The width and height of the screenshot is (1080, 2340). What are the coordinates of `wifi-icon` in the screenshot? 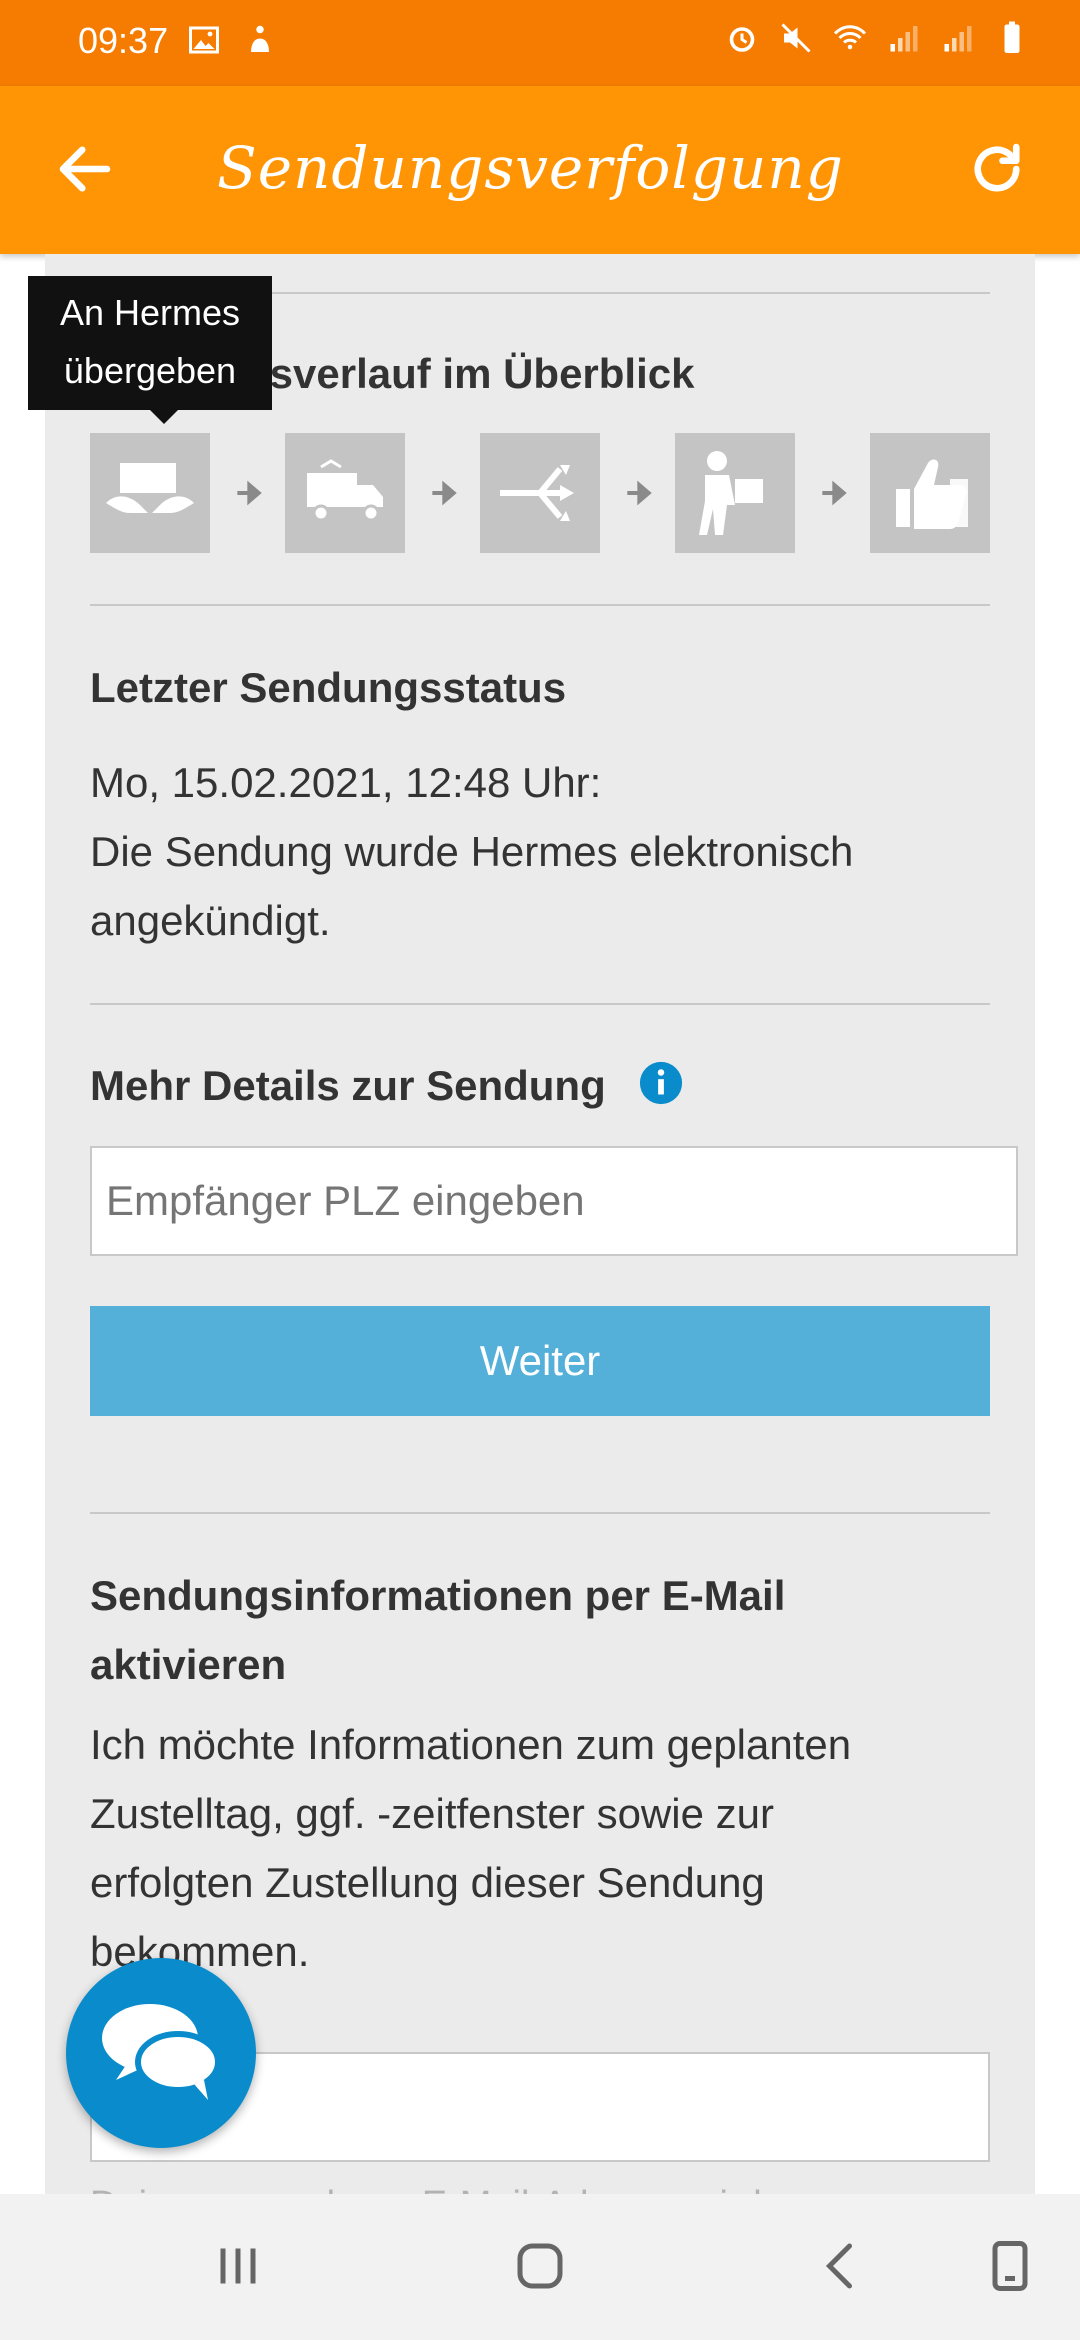 It's located at (850, 37).